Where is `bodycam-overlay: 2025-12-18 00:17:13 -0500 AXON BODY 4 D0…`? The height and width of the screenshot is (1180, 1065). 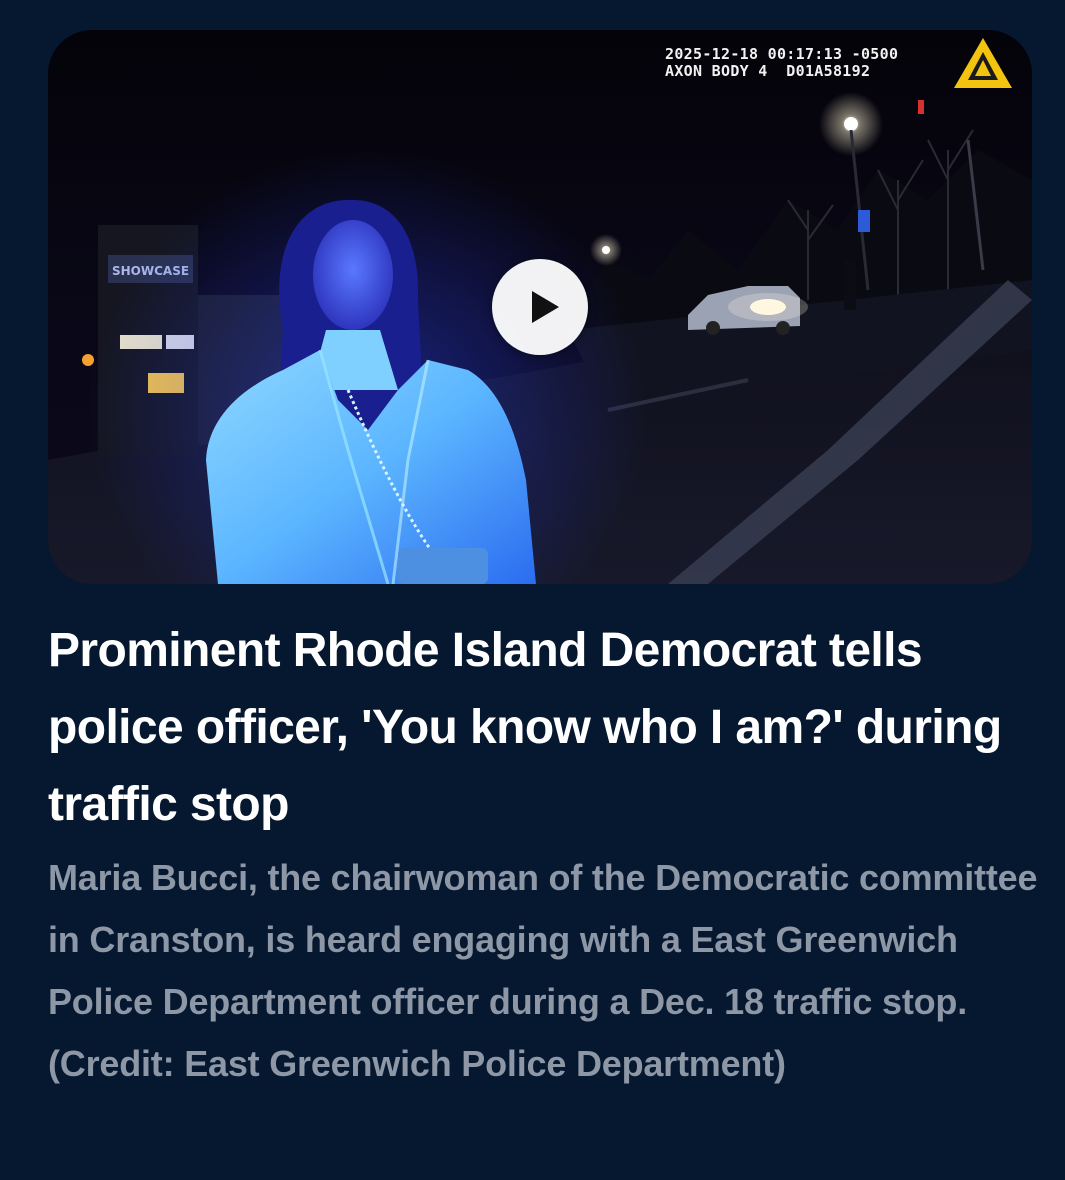 bodycam-overlay: 2025-12-18 00:17:13 -0500 AXON BODY 4 D0… is located at coordinates (781, 63).